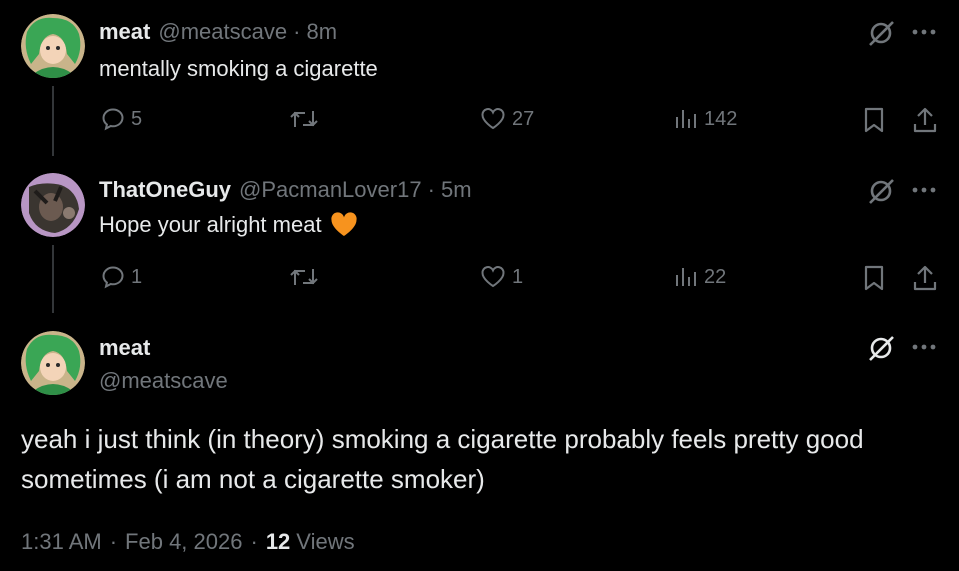 Image resolution: width=959 pixels, height=571 pixels. What do you see at coordinates (61, 542) in the screenshot?
I see `post-time: 1:31 AM` at bounding box center [61, 542].